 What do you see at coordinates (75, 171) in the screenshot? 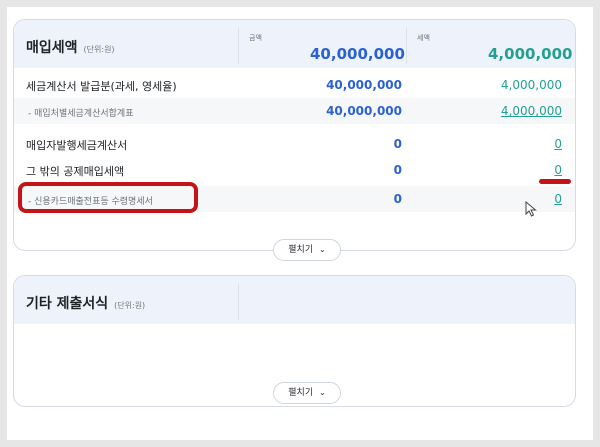
I see `row-label: 그 밖의 공제매입세액` at bounding box center [75, 171].